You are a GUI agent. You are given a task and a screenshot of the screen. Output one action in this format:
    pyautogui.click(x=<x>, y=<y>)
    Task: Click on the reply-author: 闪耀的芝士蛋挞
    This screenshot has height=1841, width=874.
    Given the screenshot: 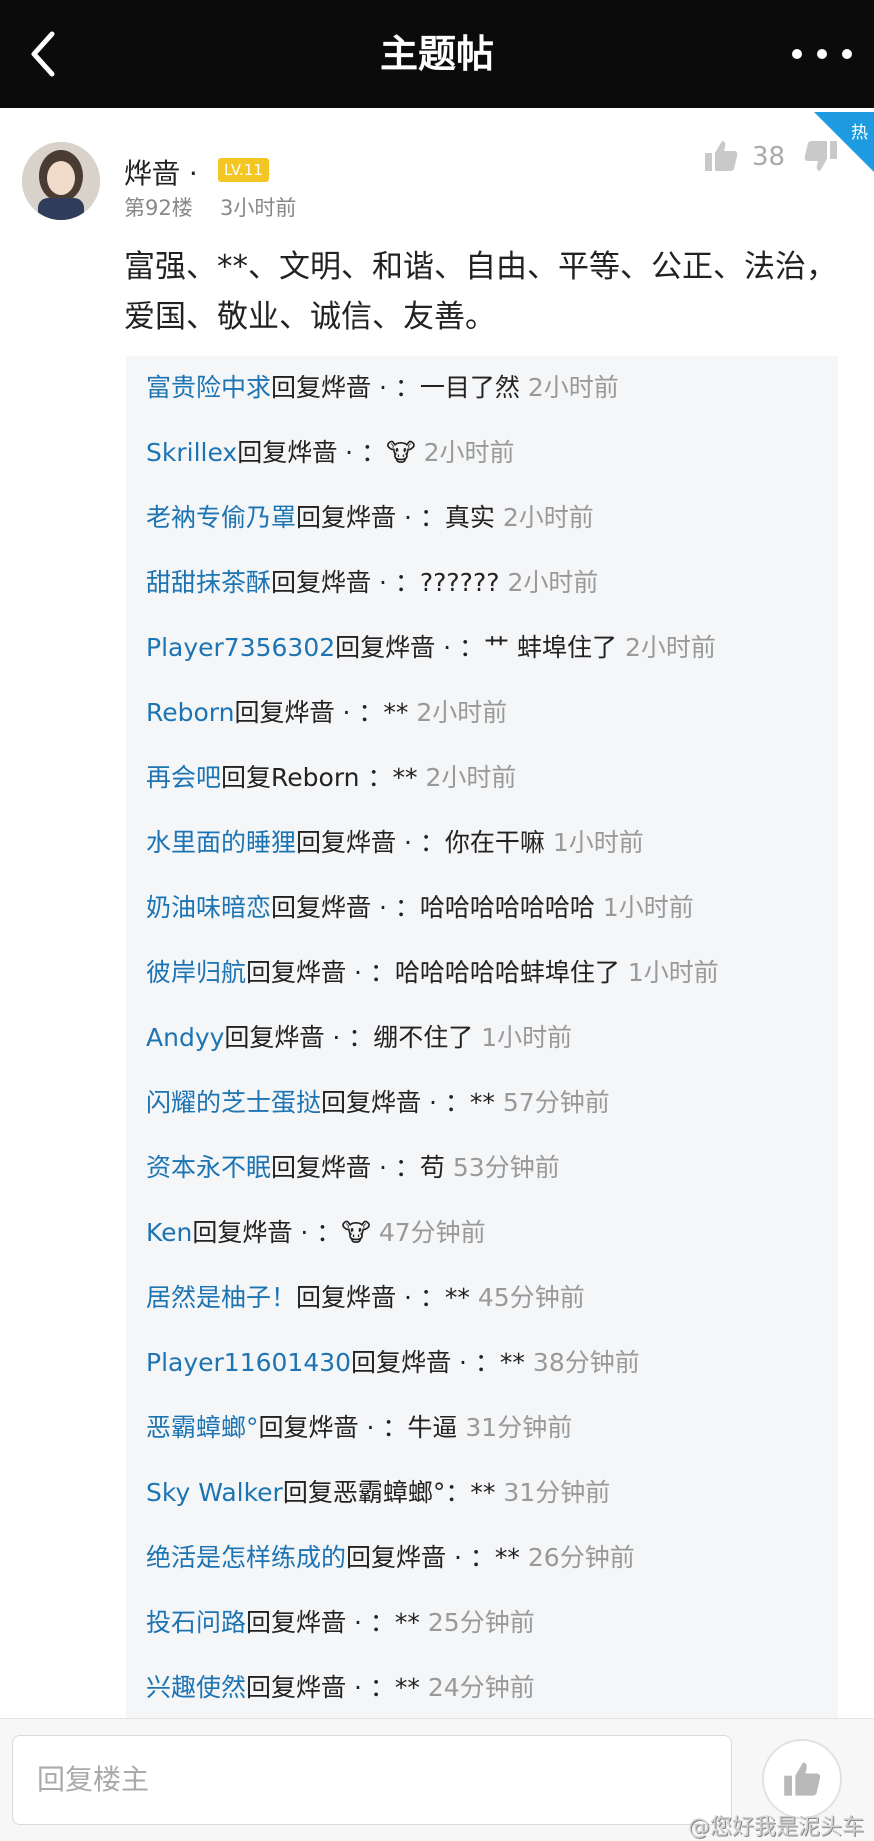 What is the action you would take?
    pyautogui.click(x=233, y=1102)
    